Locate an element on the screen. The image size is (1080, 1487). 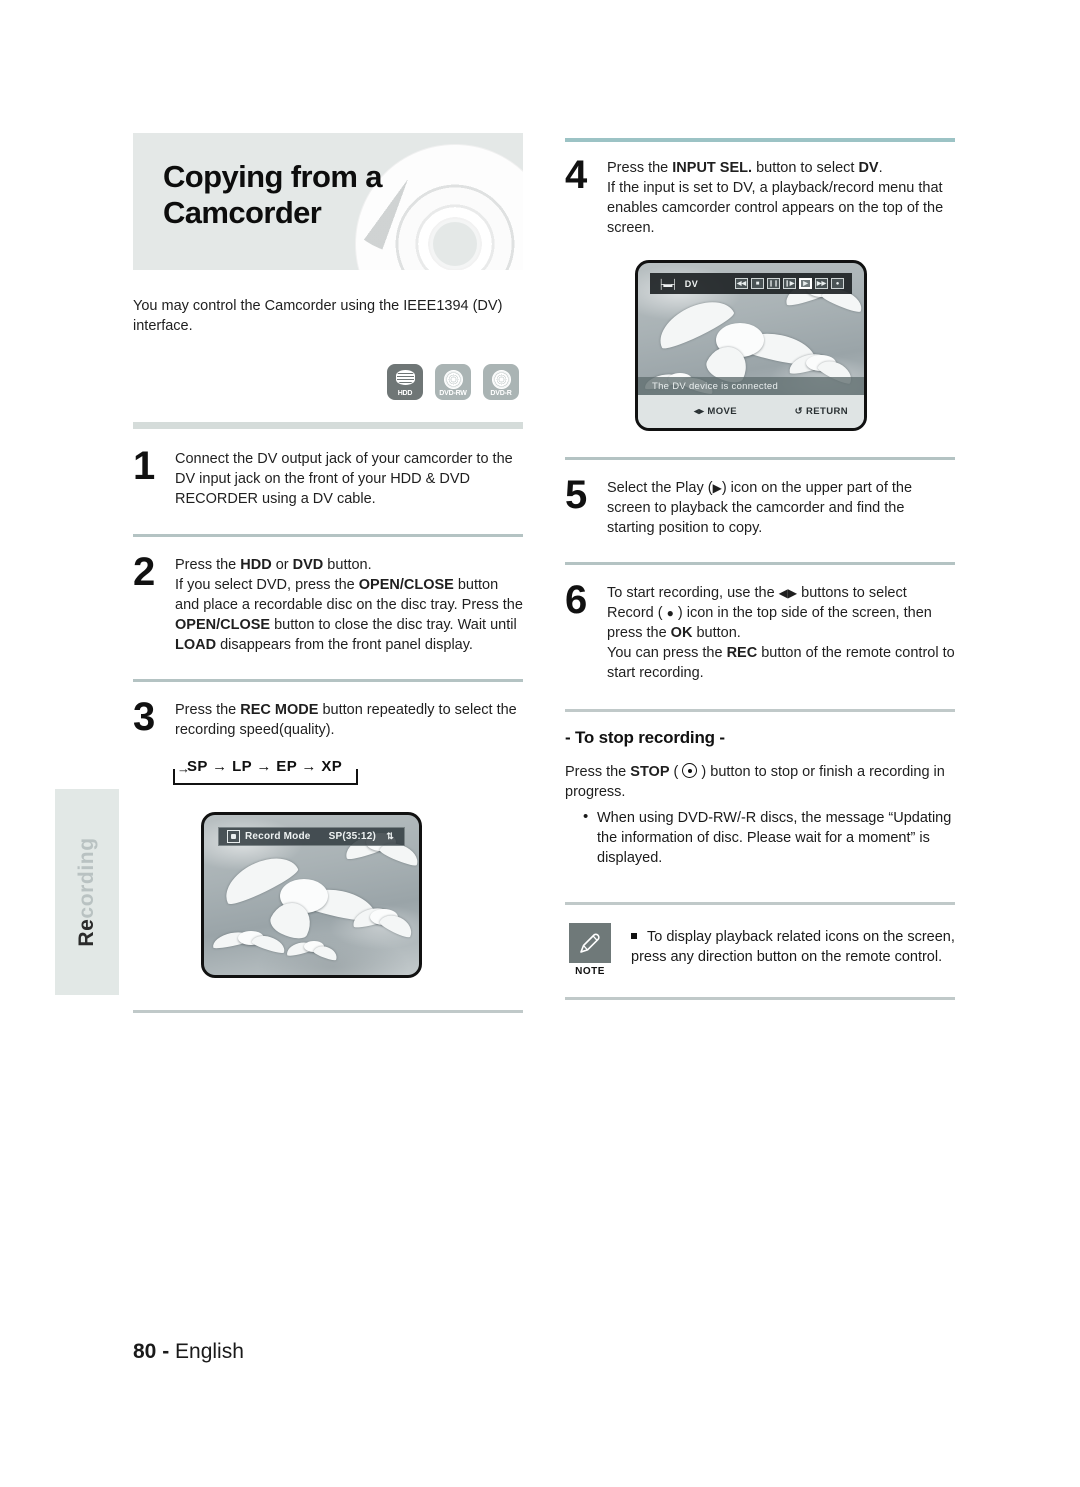
step-5-number: 5 is located at coordinates (576, 495).